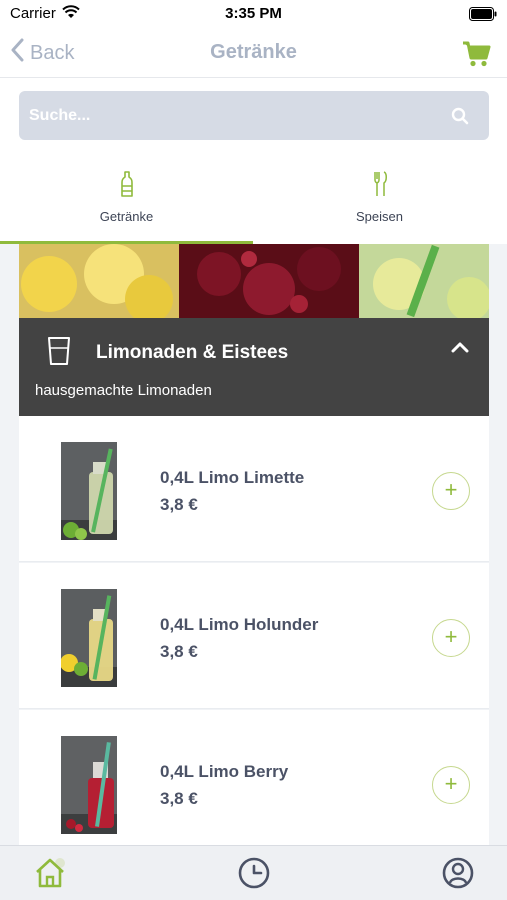 This screenshot has width=507, height=900. What do you see at coordinates (379, 216) in the screenshot?
I see `tab-speisen-label: Speisen` at bounding box center [379, 216].